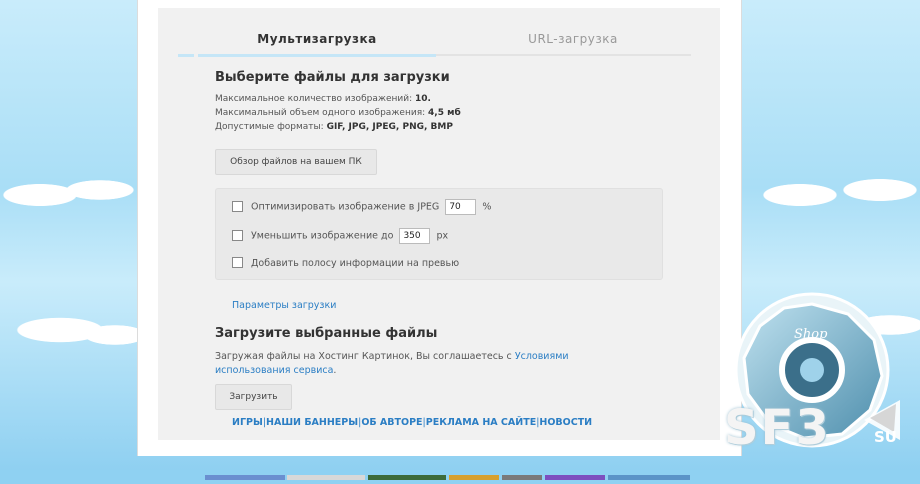 This screenshot has height=484, width=920. What do you see at coordinates (447, 472) in the screenshot?
I see `banner-thumbnails` at bounding box center [447, 472].